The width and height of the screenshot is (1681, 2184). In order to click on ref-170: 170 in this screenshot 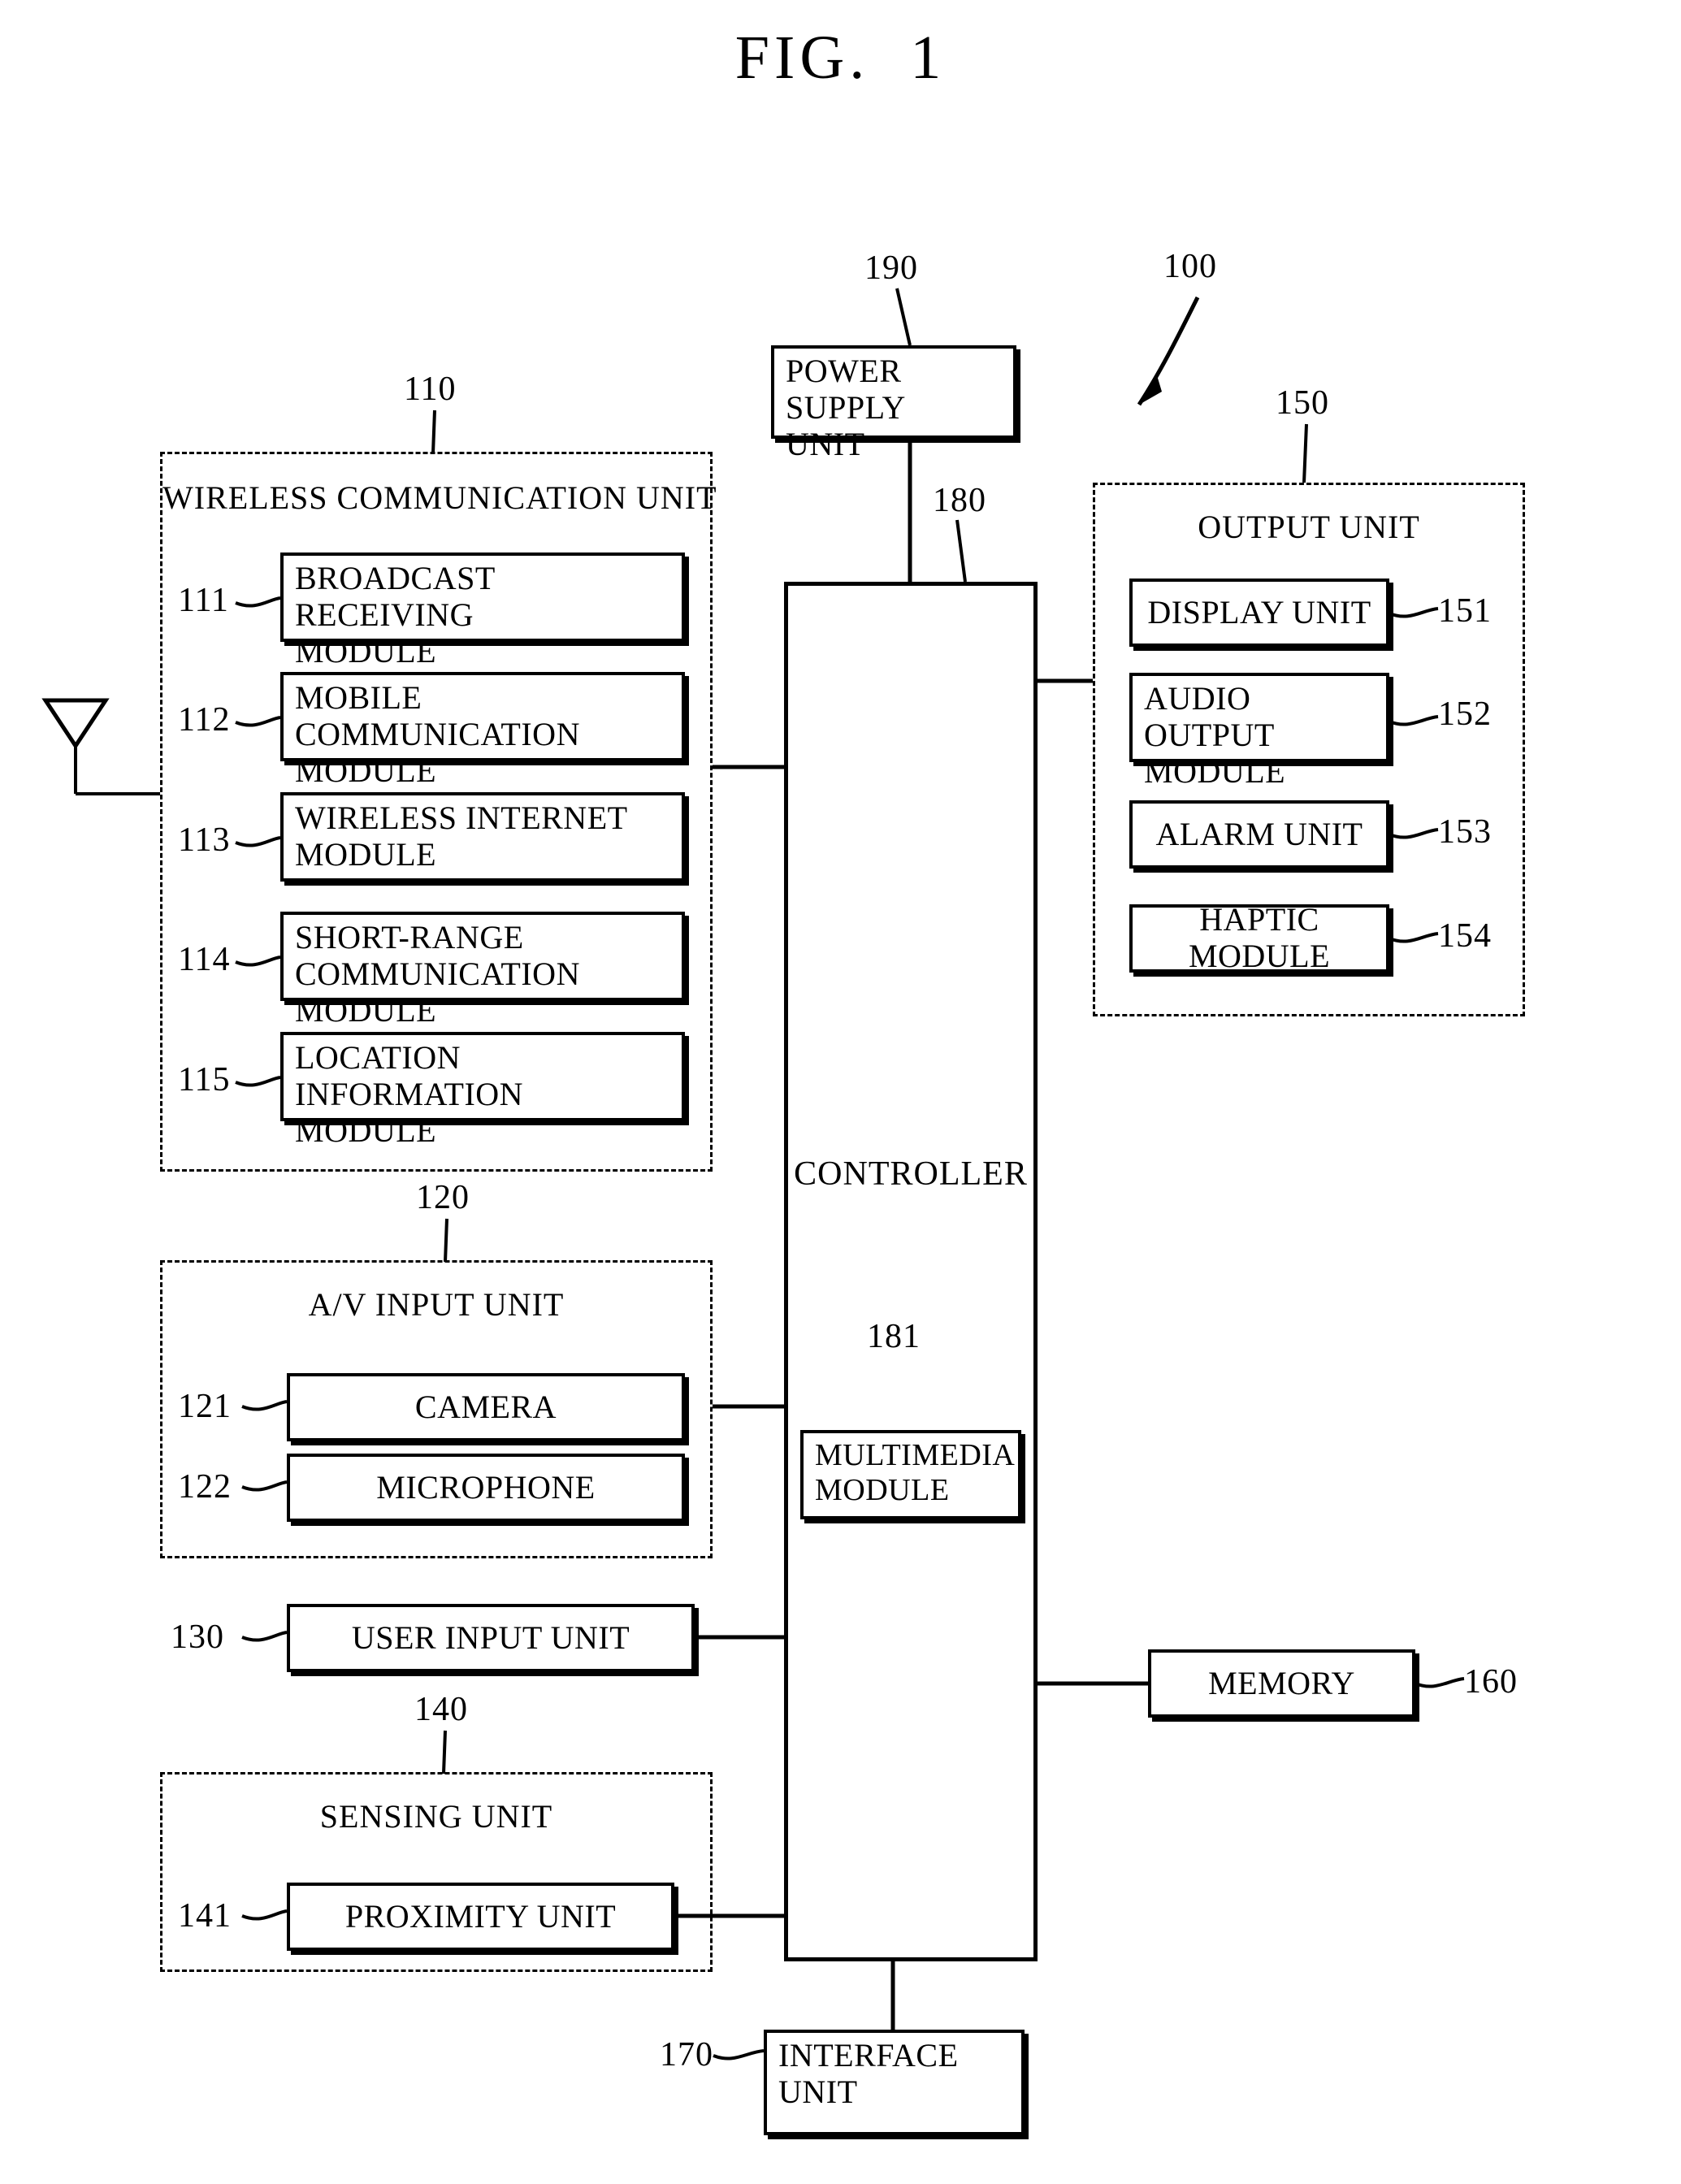, I will do `click(686, 2055)`.